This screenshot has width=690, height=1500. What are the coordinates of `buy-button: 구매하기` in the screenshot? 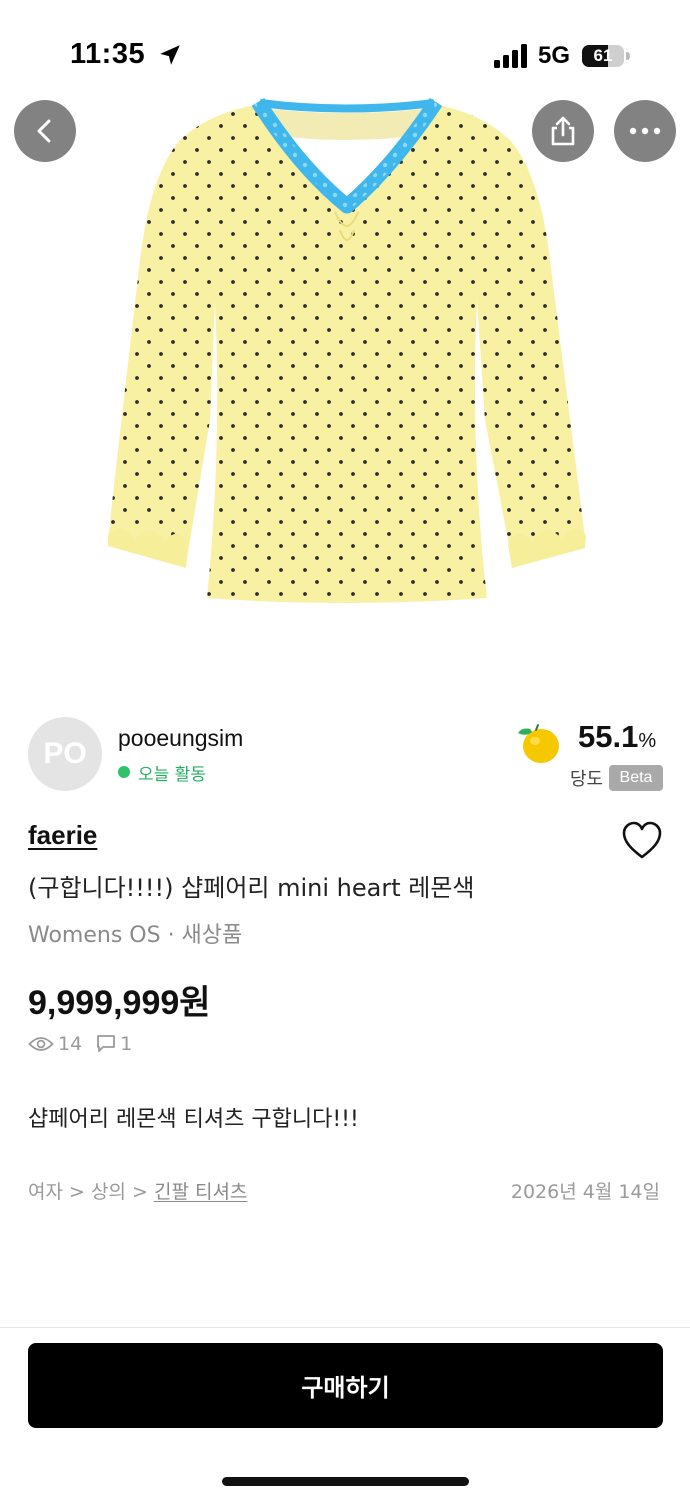 It's located at (345, 1385).